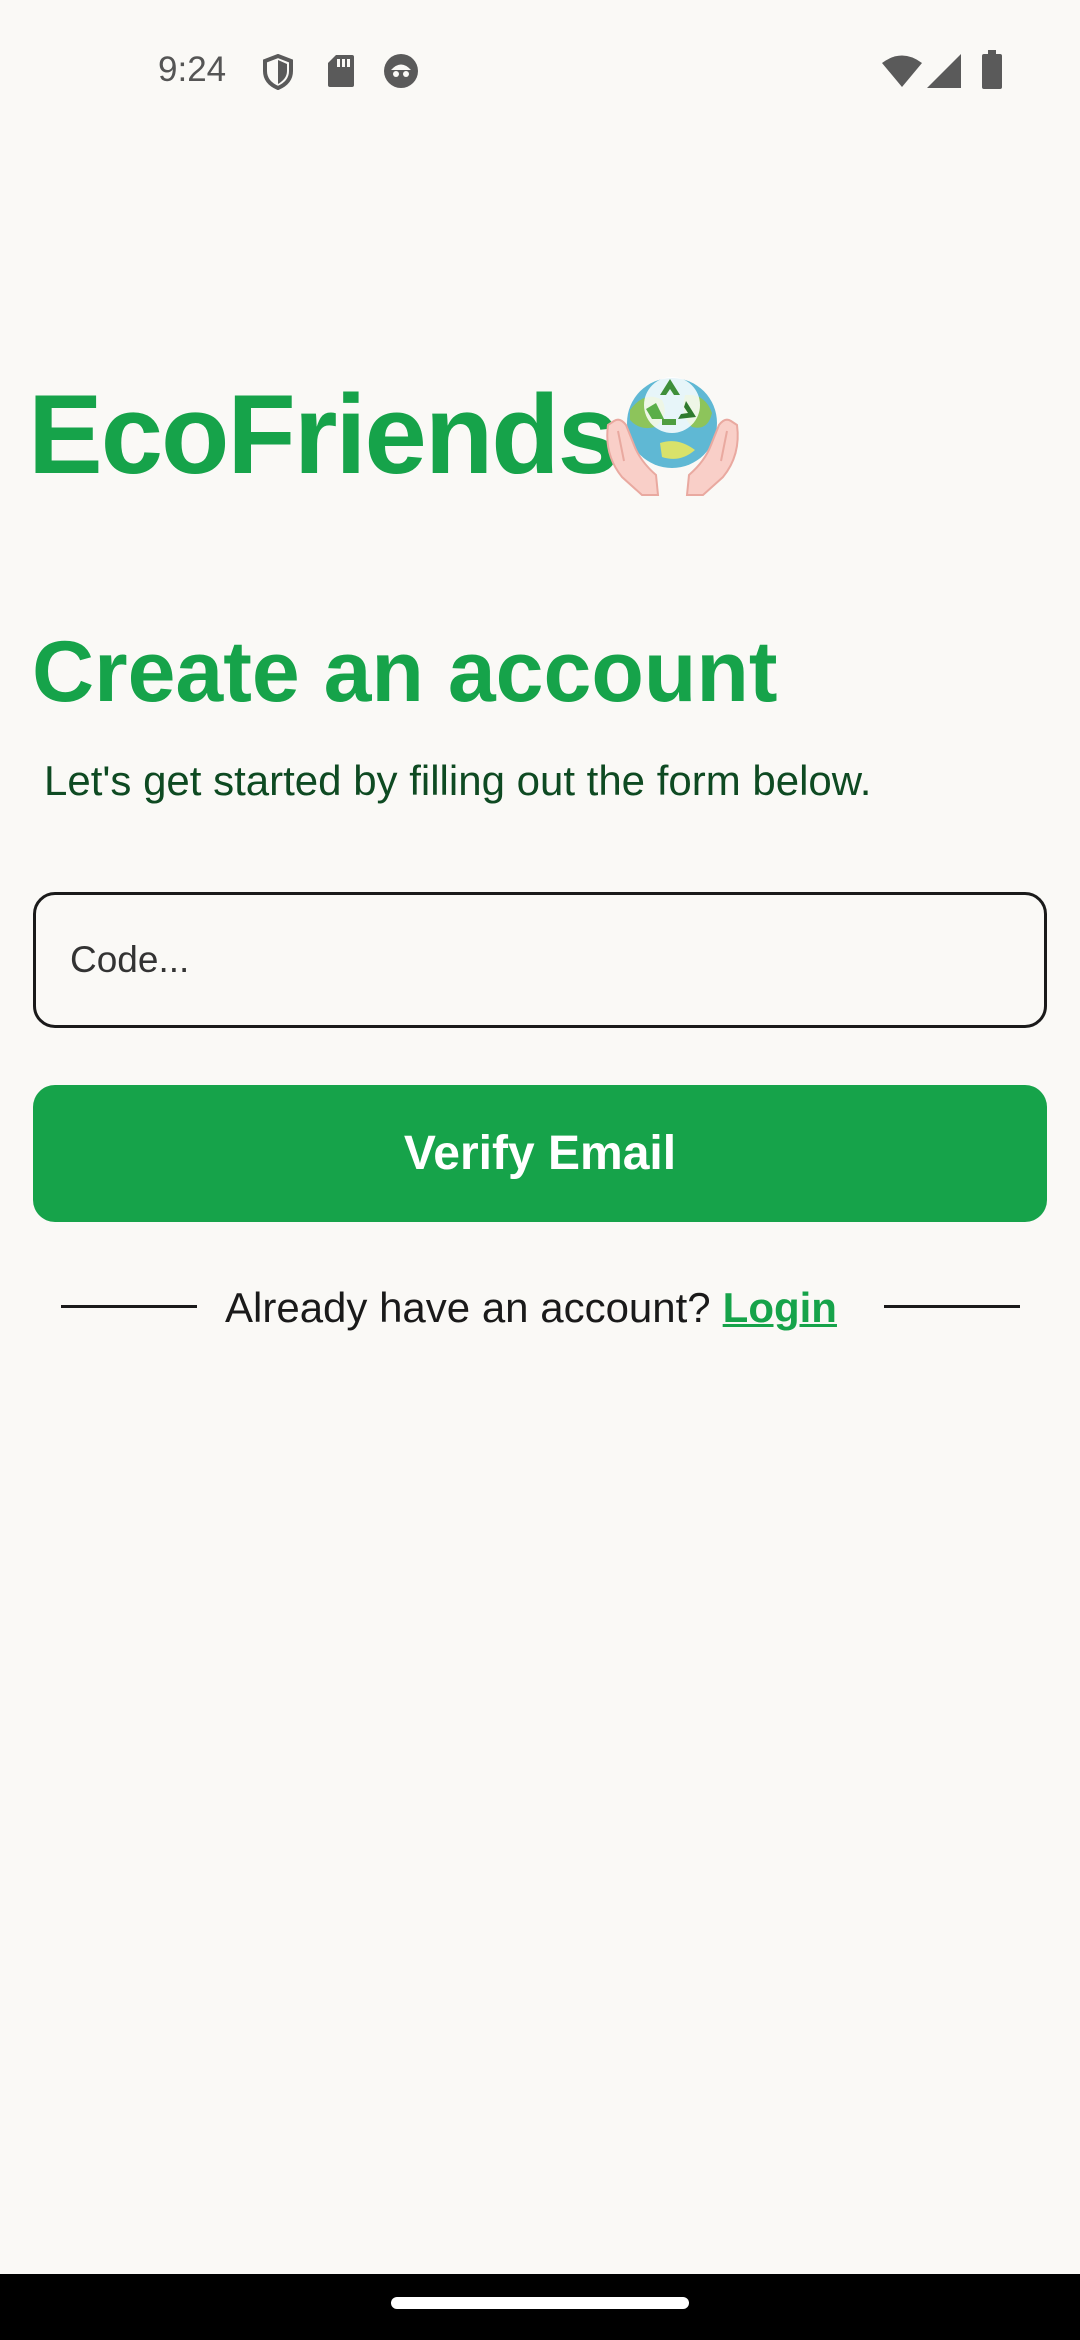  What do you see at coordinates (944, 71) in the screenshot?
I see `cell-signal-icon` at bounding box center [944, 71].